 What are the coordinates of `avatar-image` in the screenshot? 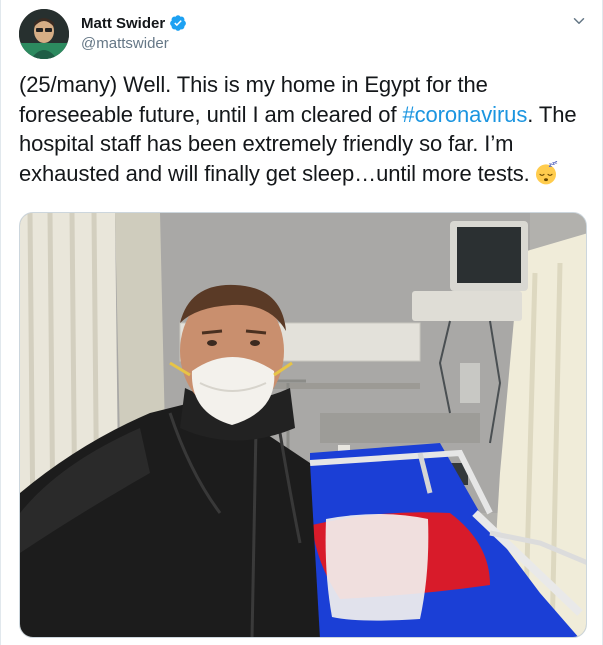 It's located at (44, 34).